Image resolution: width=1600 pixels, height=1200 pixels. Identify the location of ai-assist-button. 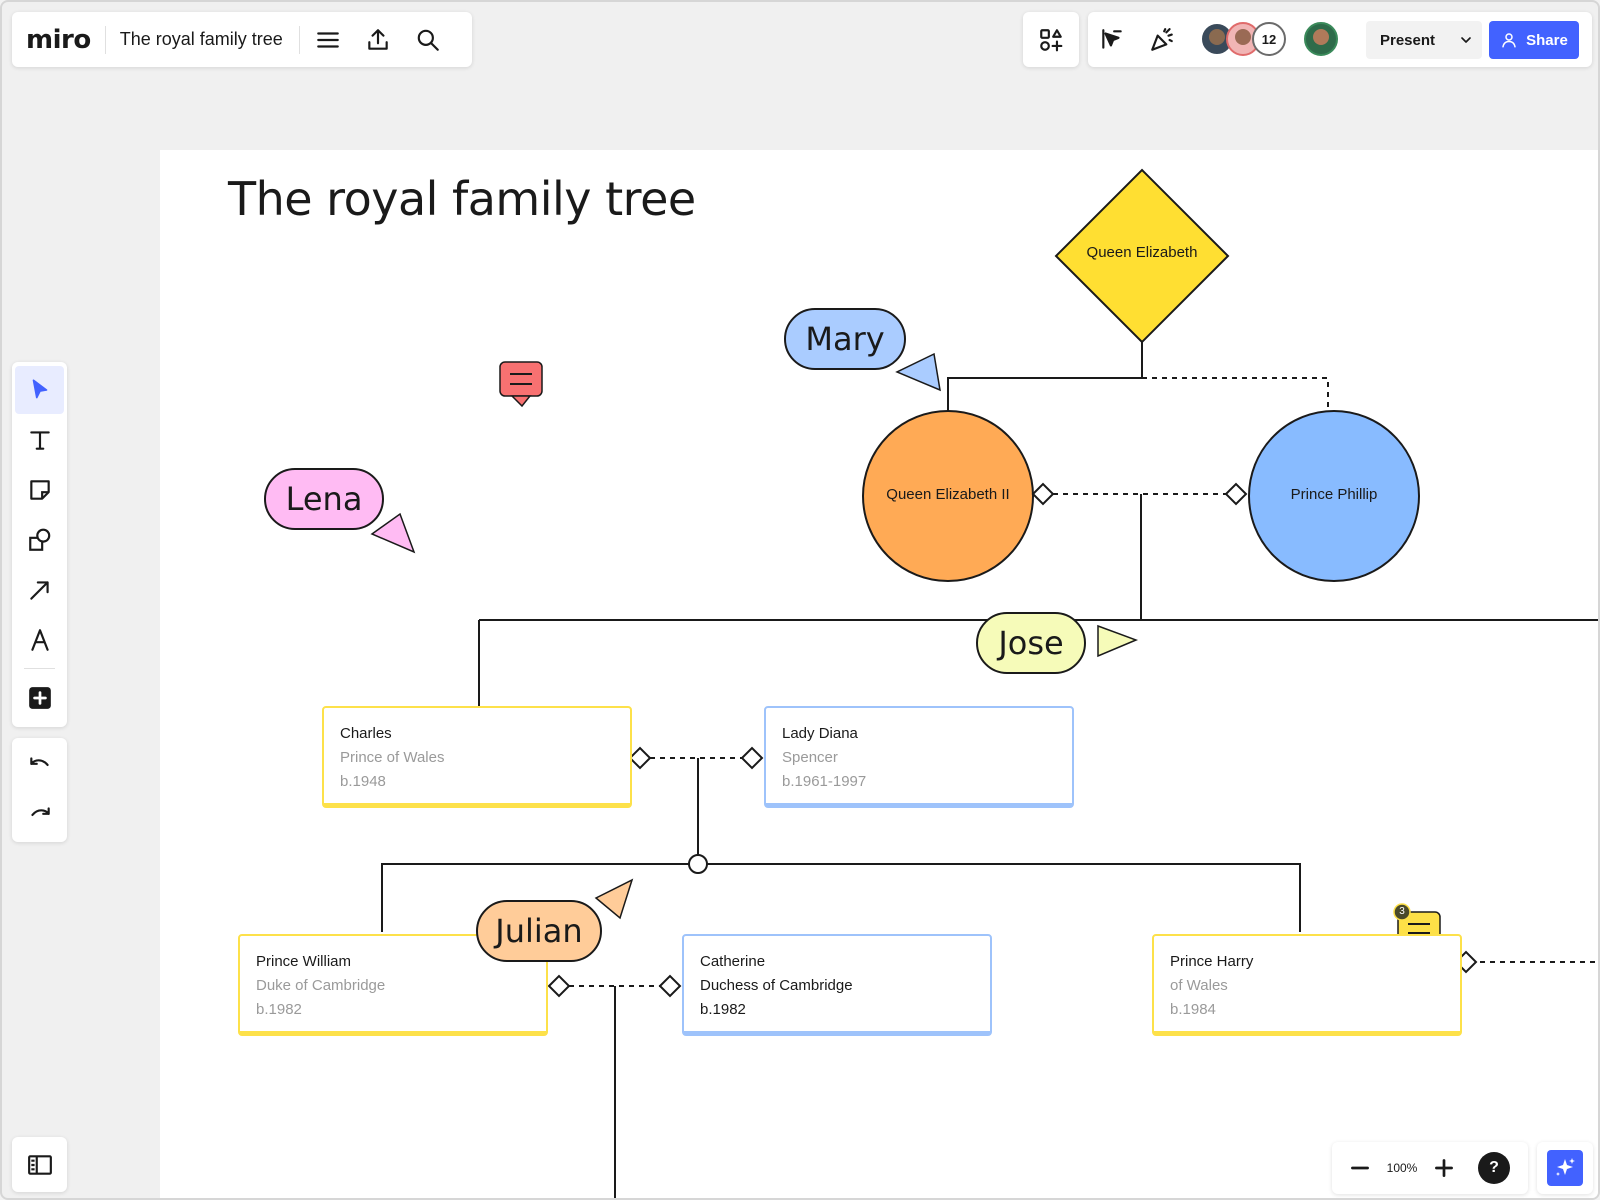
(1565, 1168).